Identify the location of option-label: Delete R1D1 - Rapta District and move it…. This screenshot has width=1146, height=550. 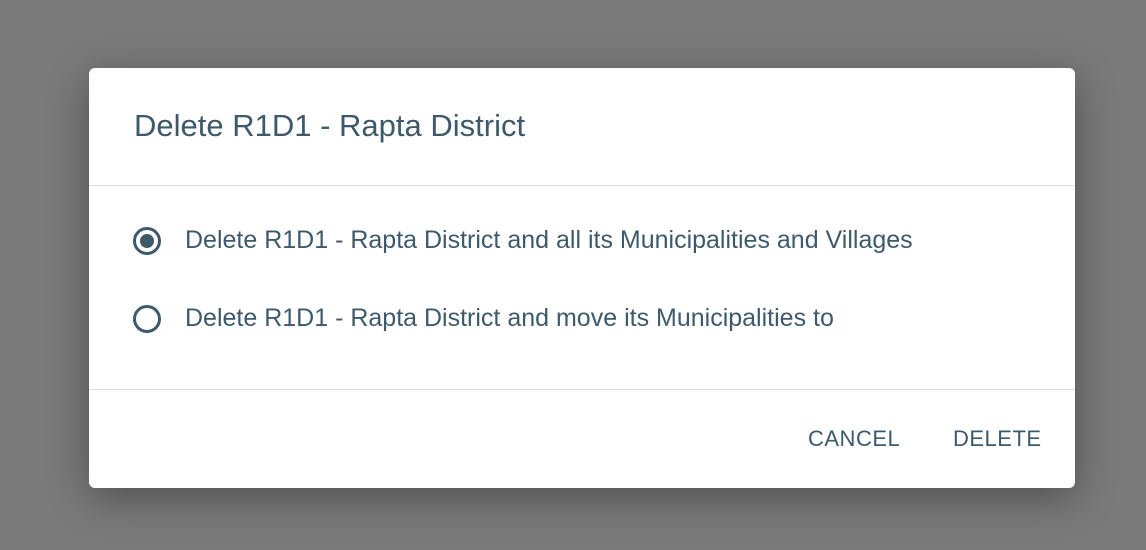
(509, 318).